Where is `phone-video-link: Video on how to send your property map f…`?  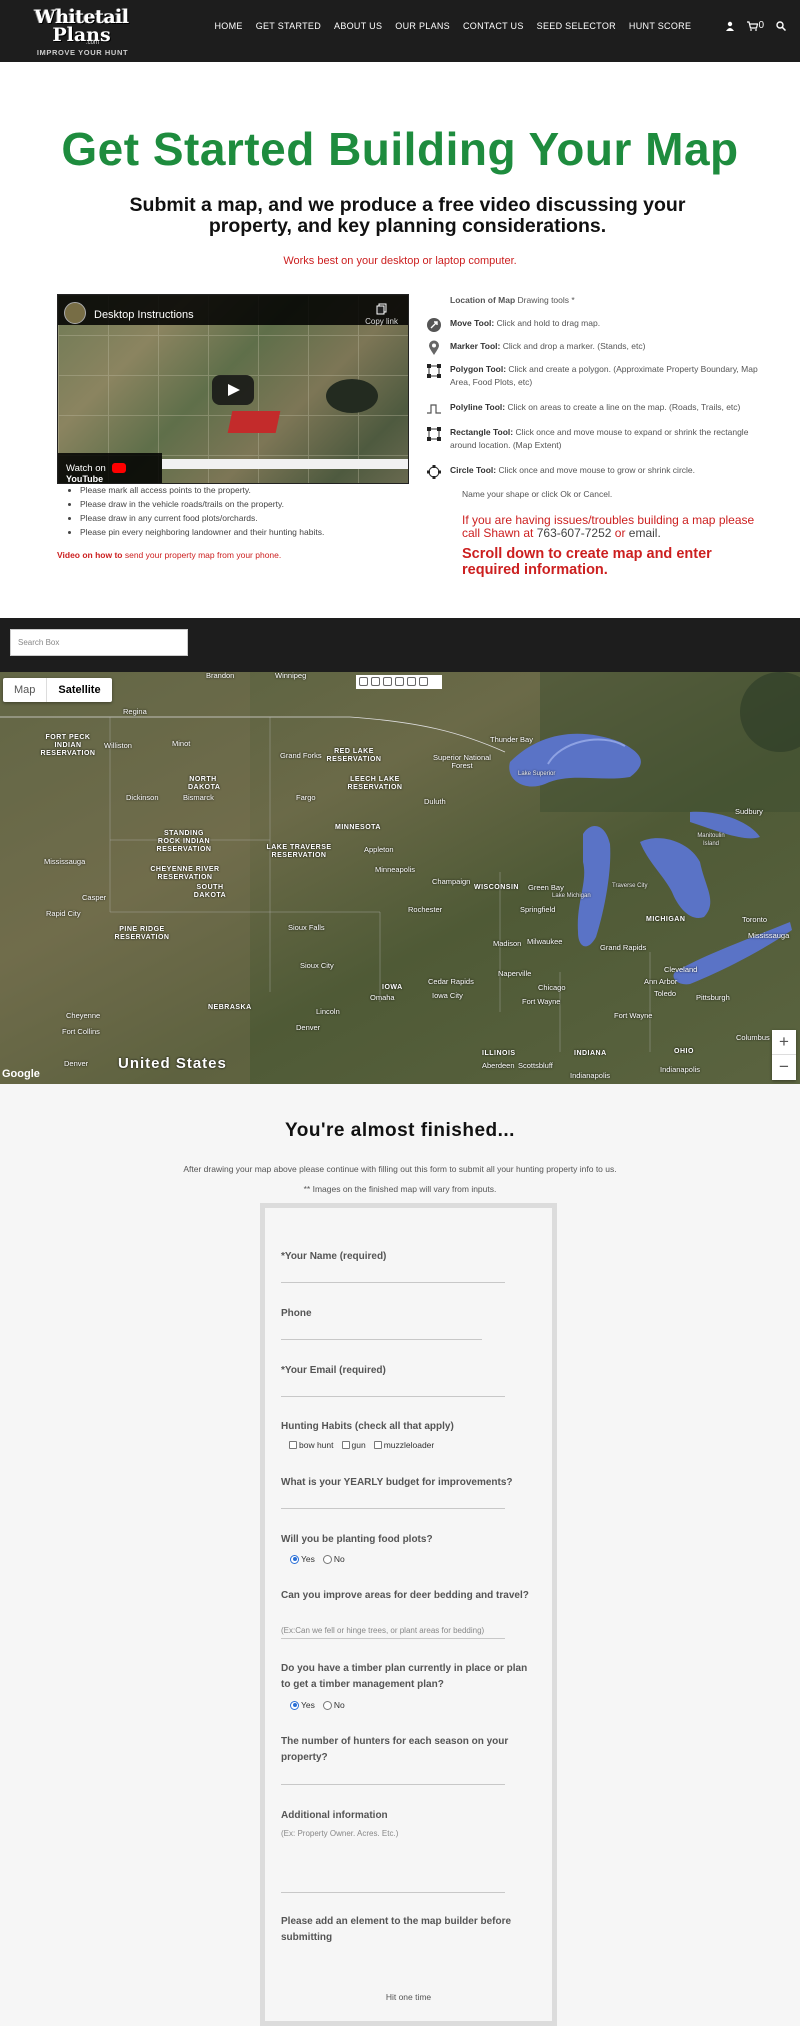
phone-video-link: Video on how to send your property map f… is located at coordinates (169, 555).